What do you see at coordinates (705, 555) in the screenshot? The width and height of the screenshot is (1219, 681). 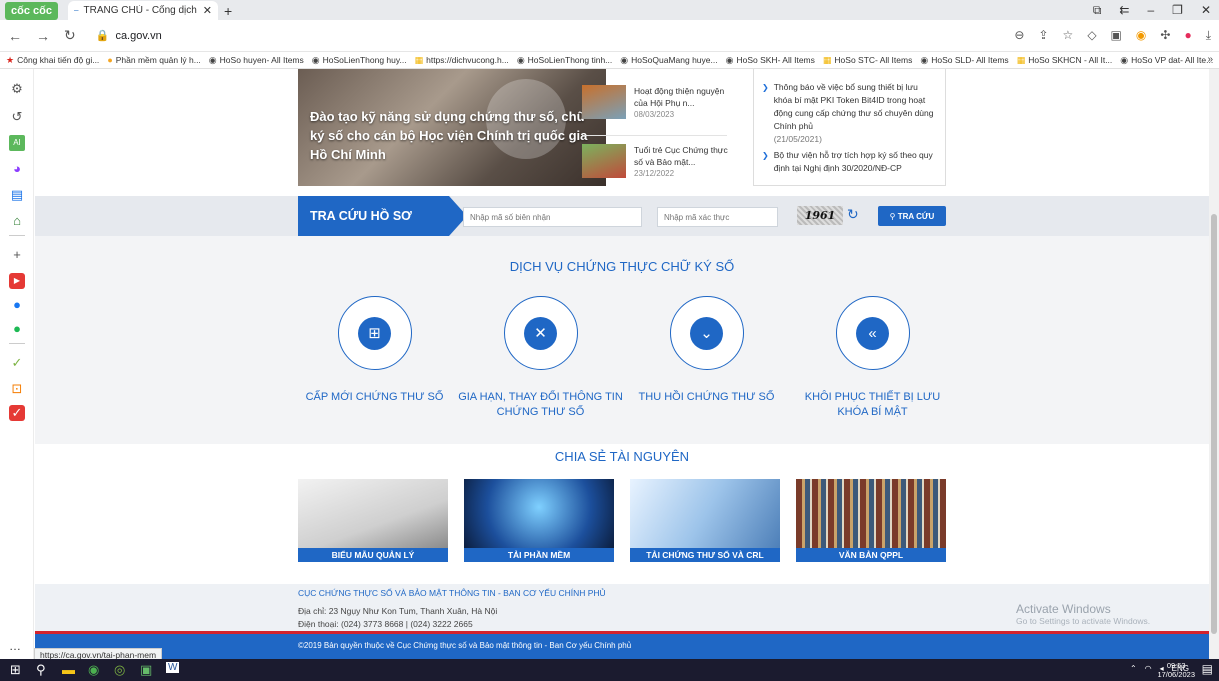 I see `resource-label: TẢI CHỨNG THƯ SỐ VÀ CRL` at bounding box center [705, 555].